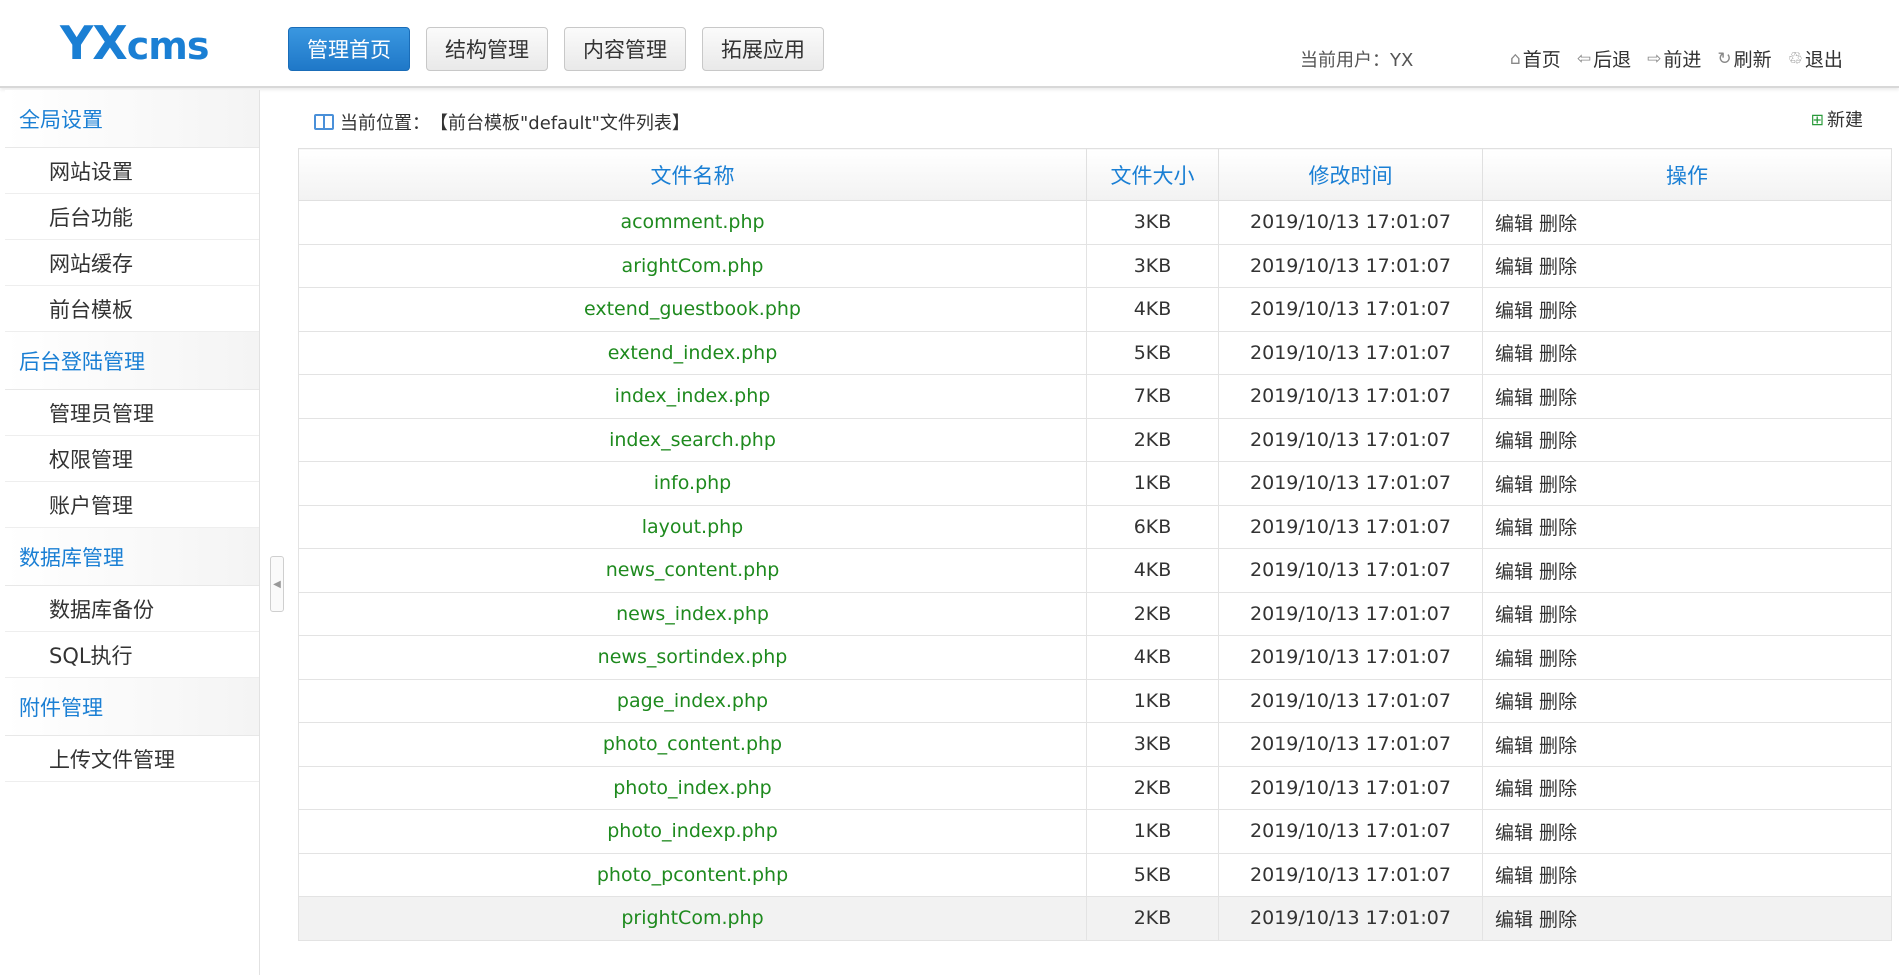  What do you see at coordinates (132, 309) in the screenshot?
I see `sidebar-item: 前台模板` at bounding box center [132, 309].